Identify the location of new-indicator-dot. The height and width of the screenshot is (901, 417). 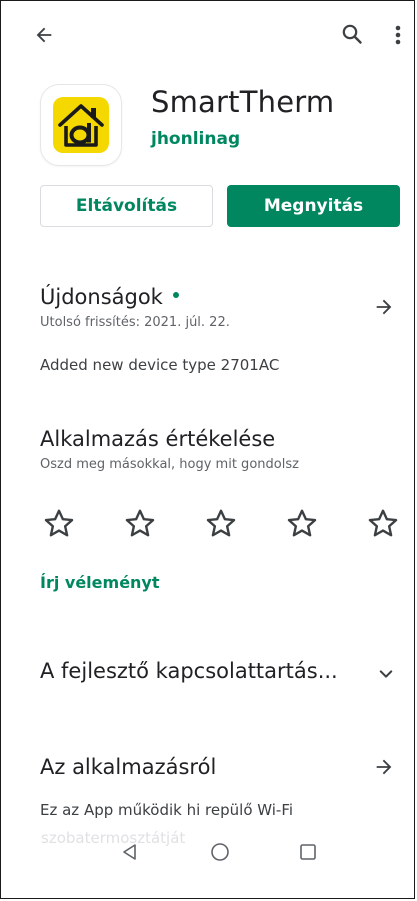
(175, 295).